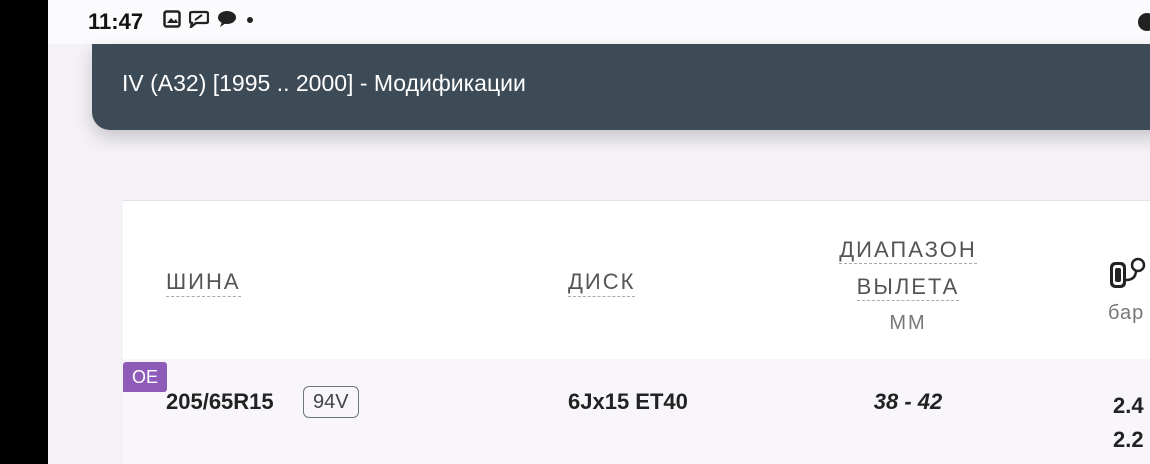 The width and height of the screenshot is (1150, 464). I want to click on oe-badge: OE, so click(145, 377).